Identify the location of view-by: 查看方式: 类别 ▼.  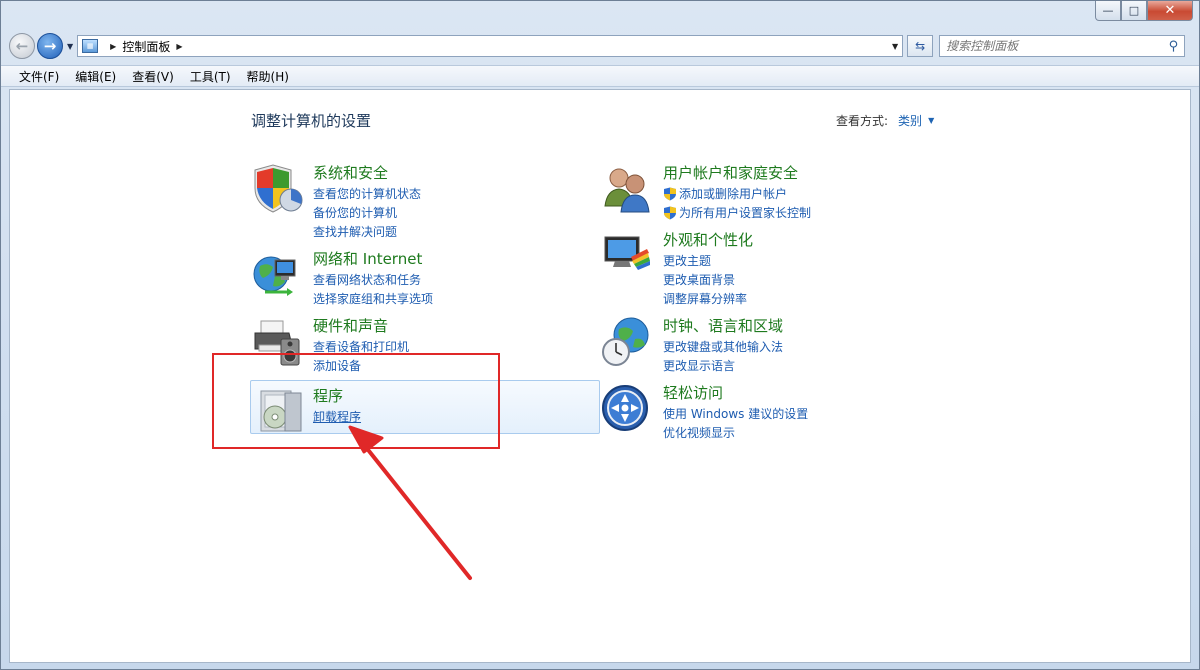
(885, 120).